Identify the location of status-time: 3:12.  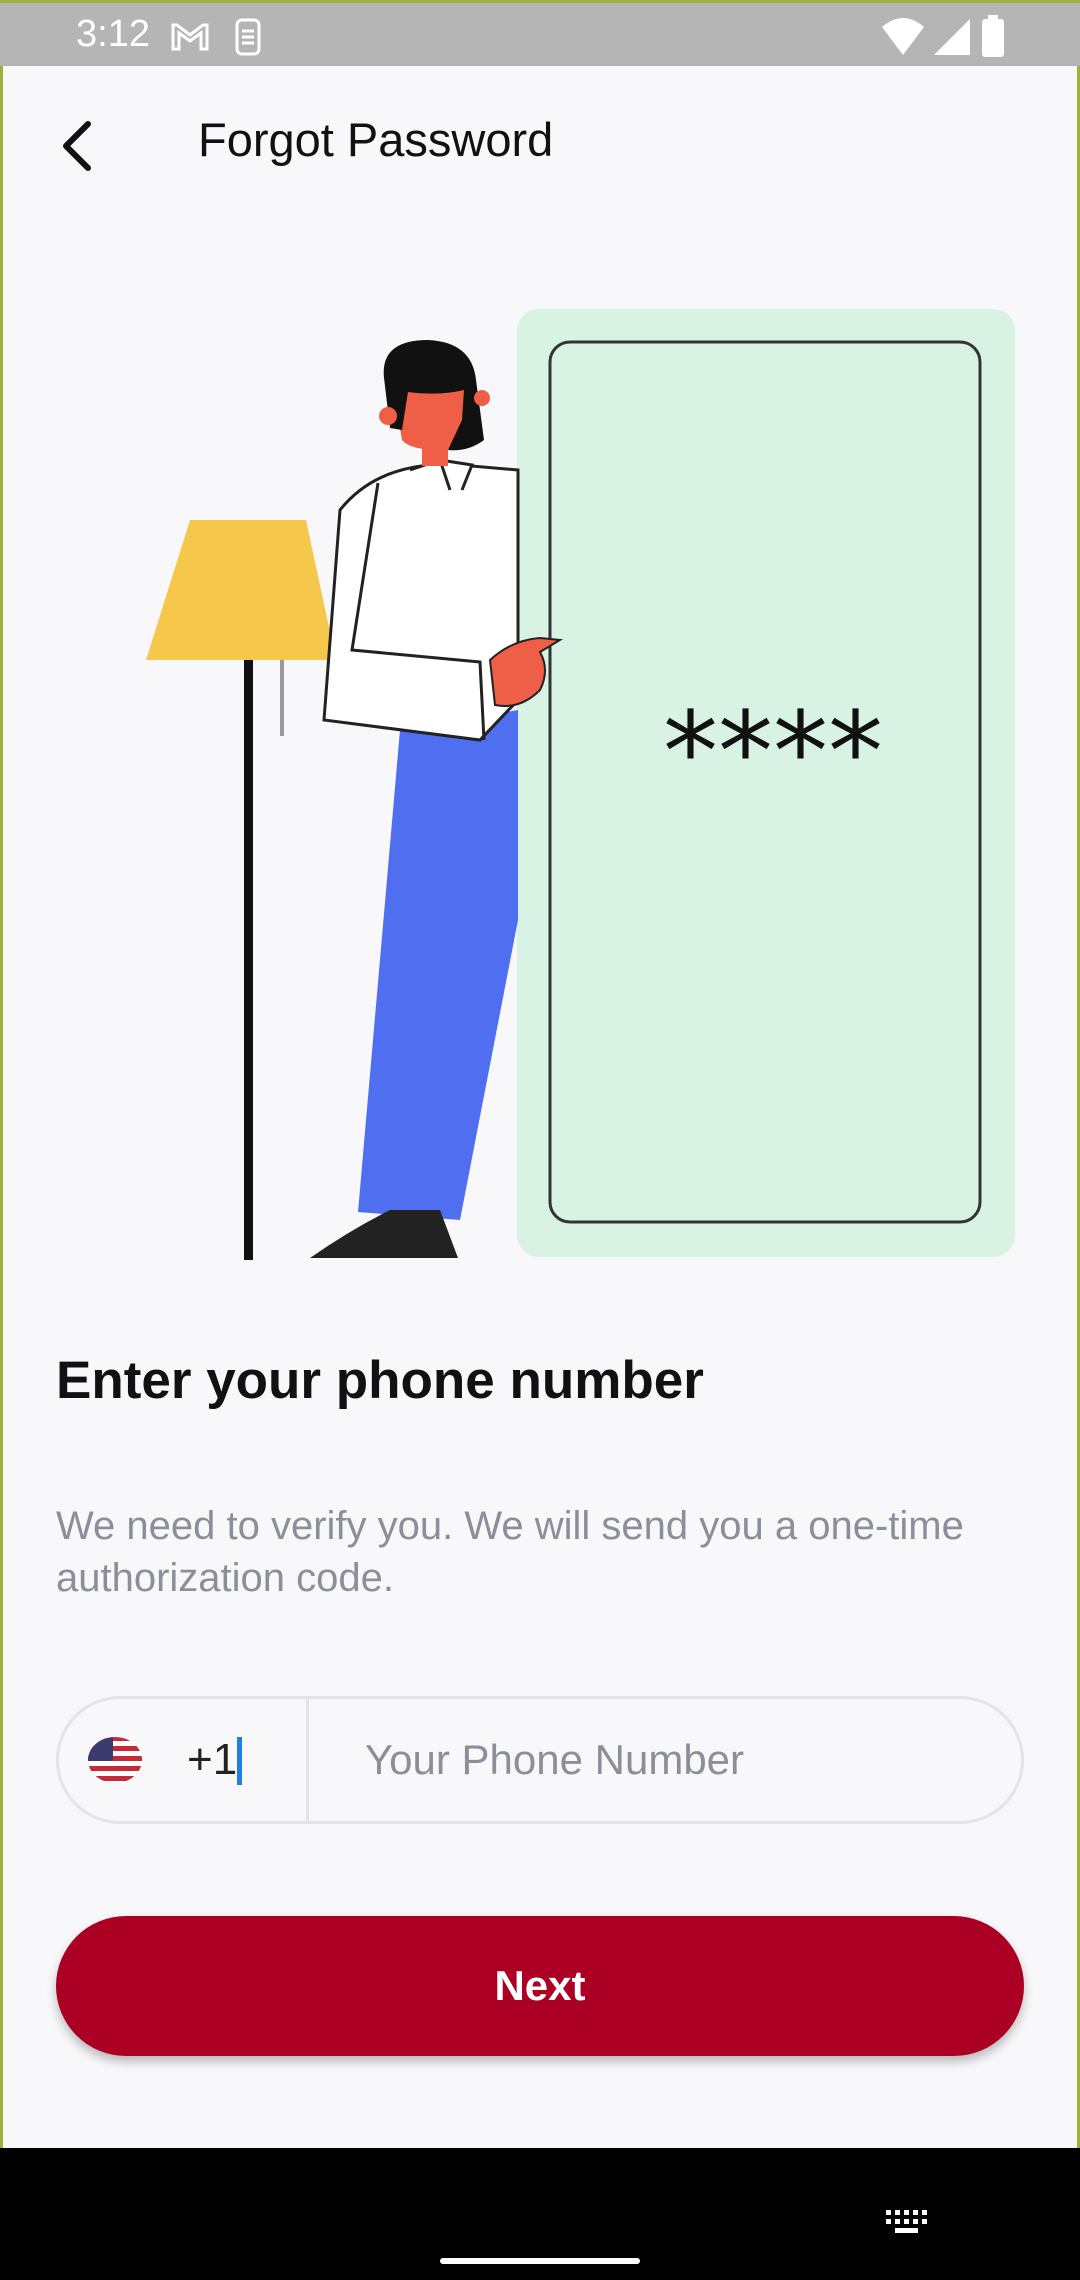
(113, 34).